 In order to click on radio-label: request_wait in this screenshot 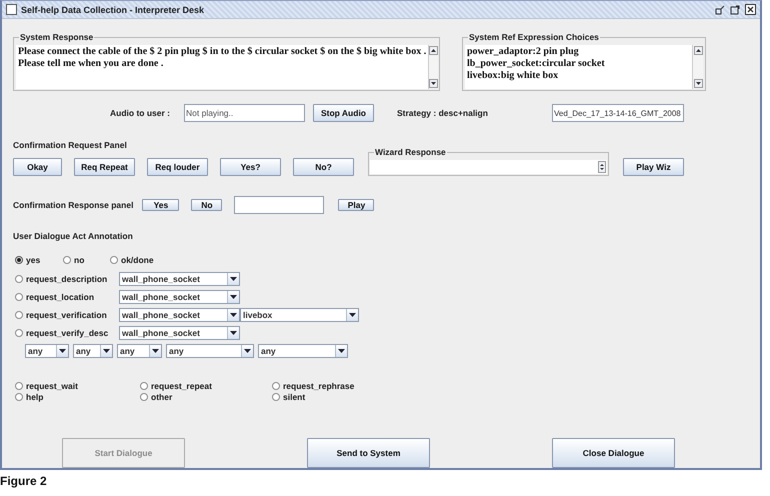, I will do `click(52, 386)`.